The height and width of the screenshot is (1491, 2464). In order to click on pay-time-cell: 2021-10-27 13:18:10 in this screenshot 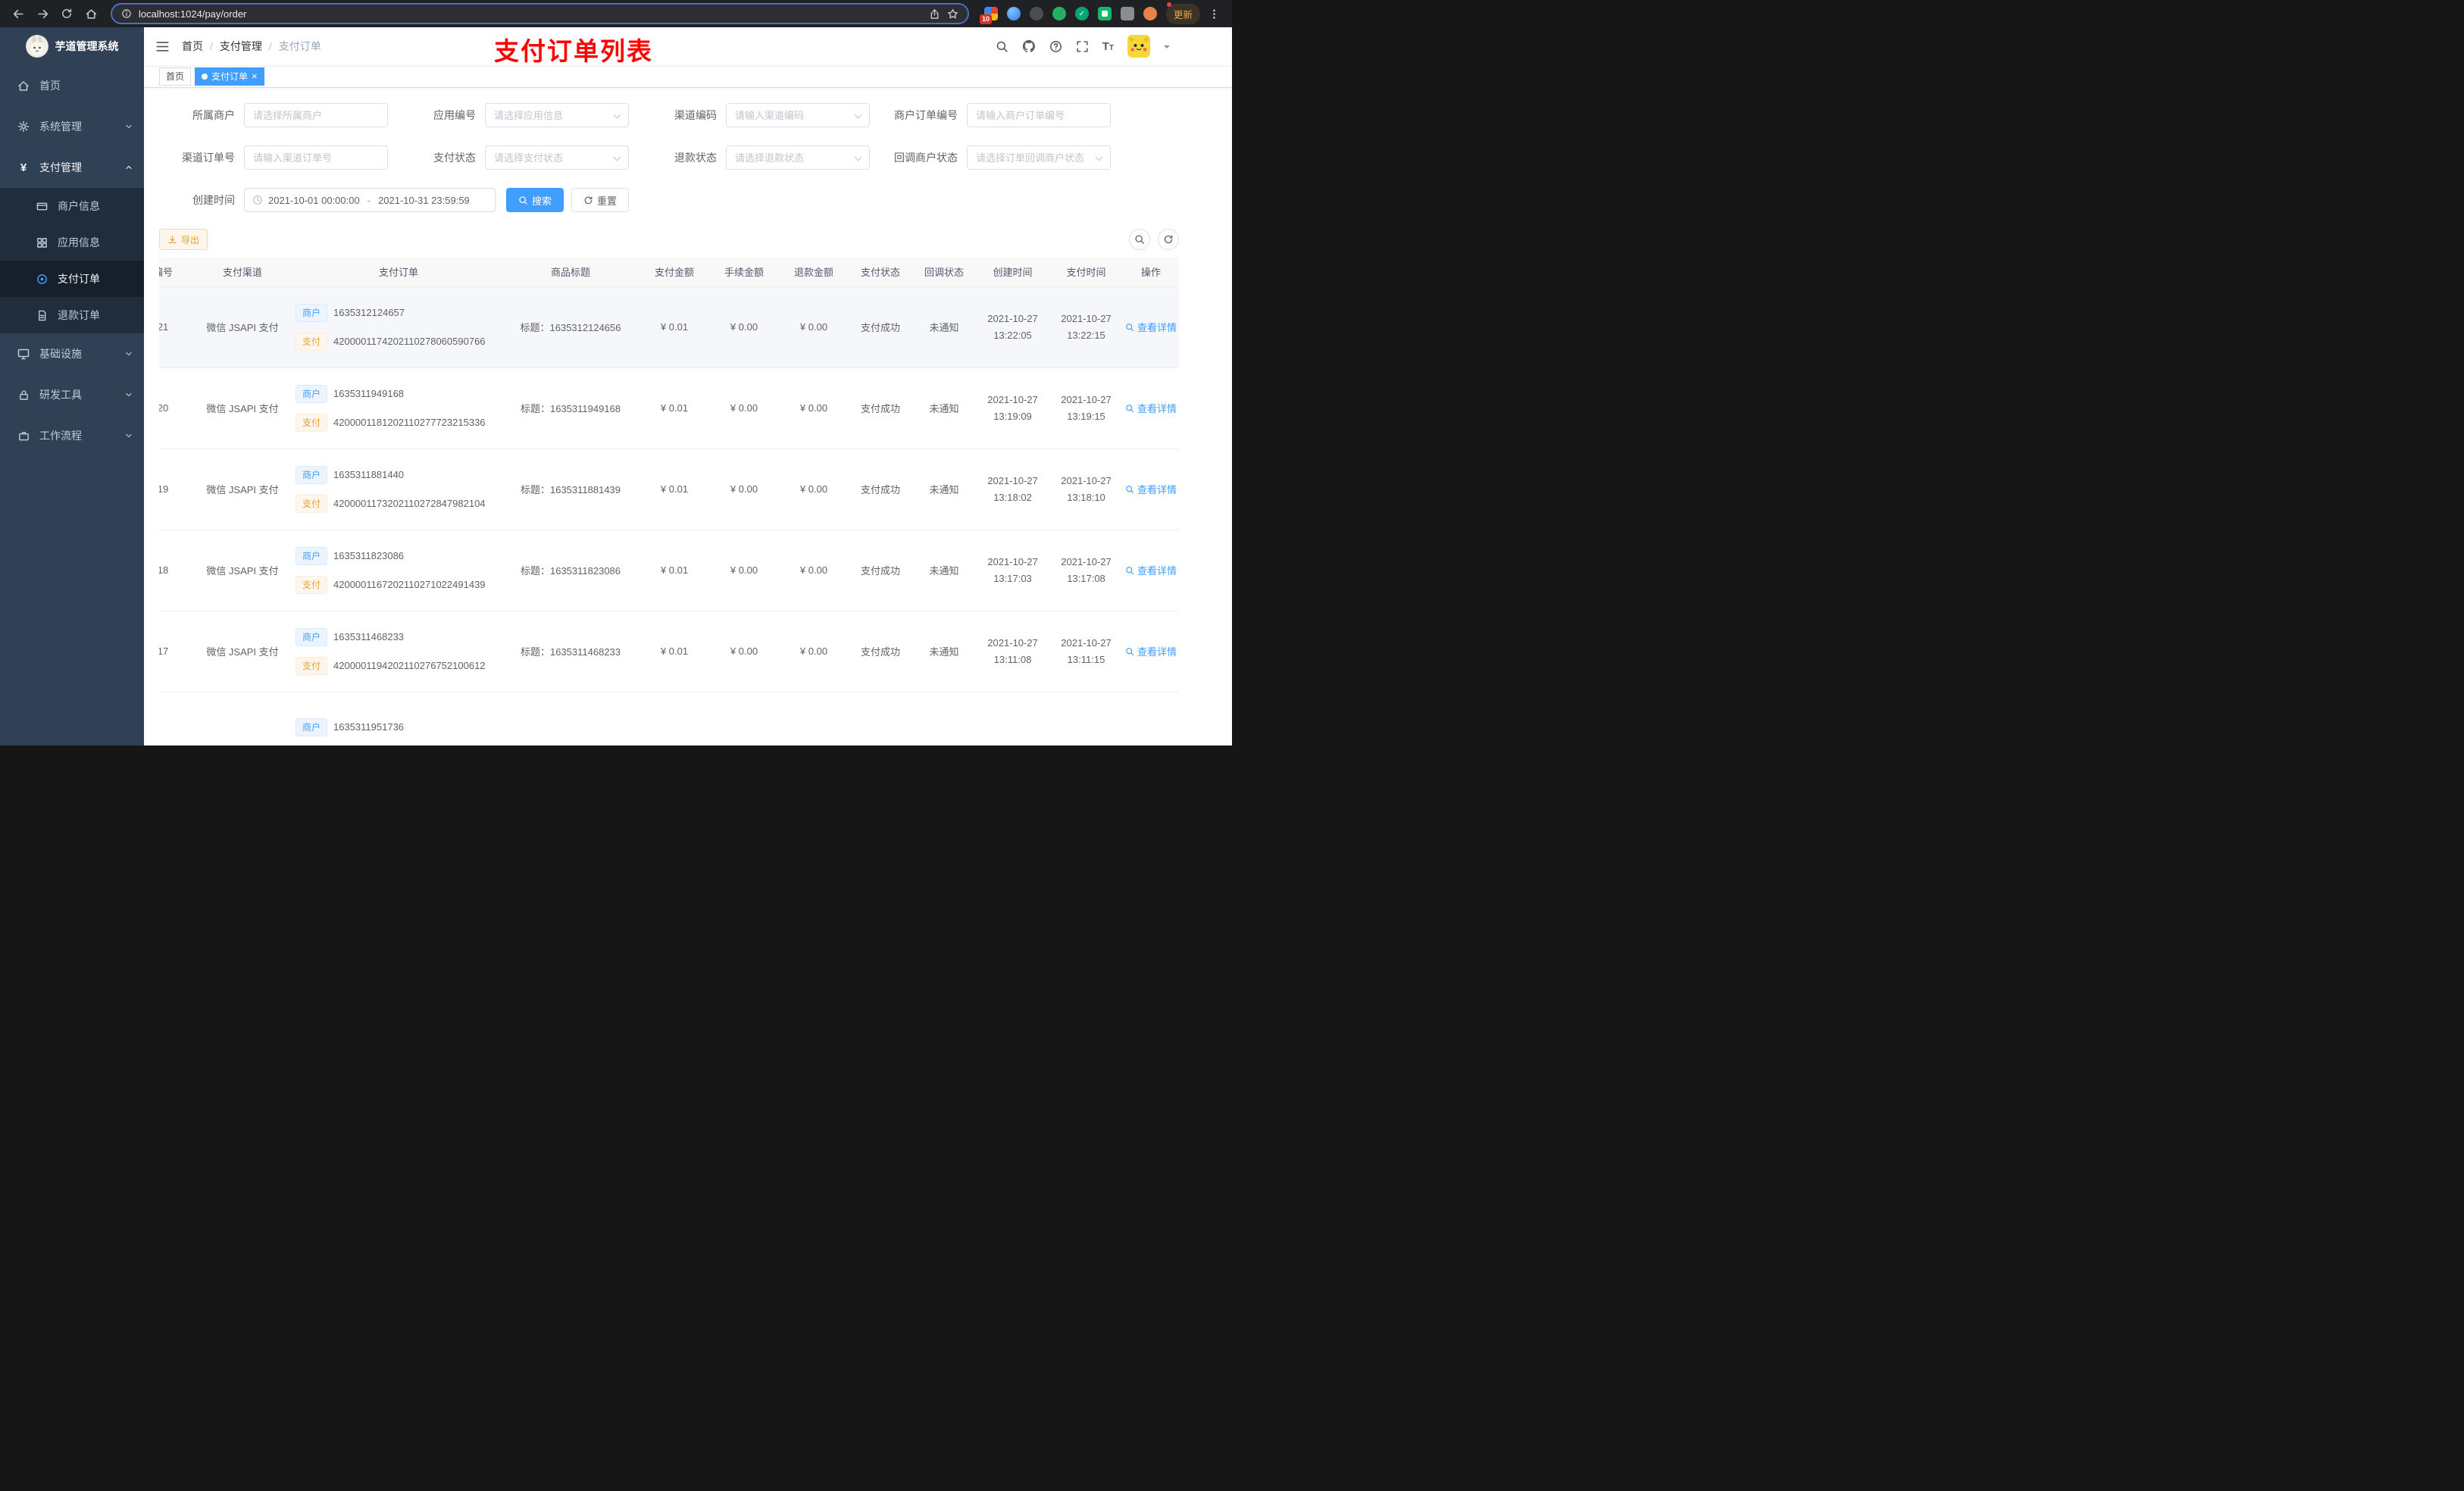, I will do `click(1086, 489)`.